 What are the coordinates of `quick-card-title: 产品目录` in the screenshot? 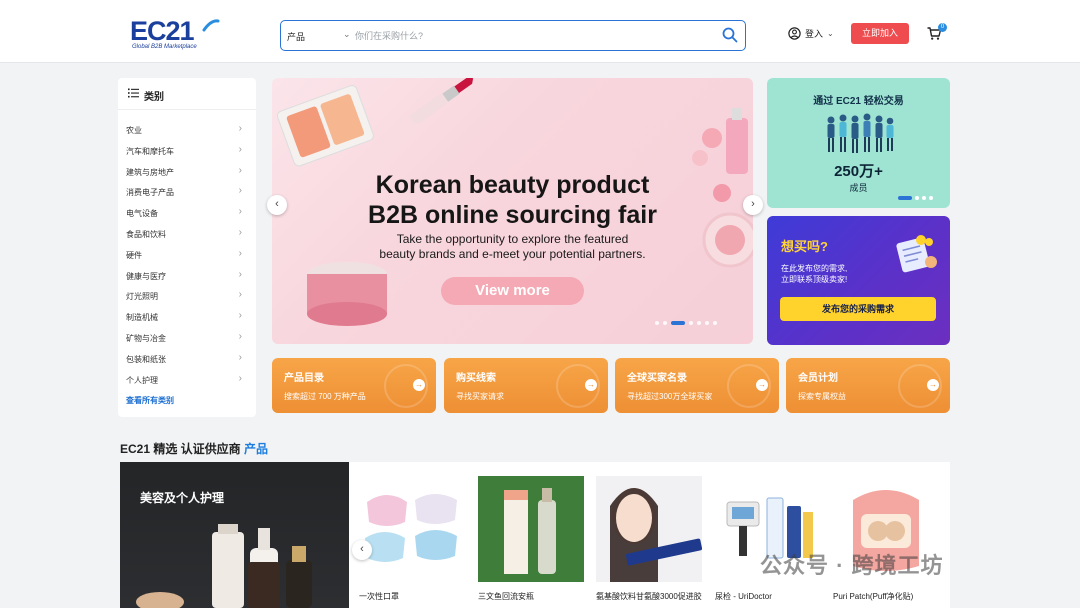 It's located at (304, 378).